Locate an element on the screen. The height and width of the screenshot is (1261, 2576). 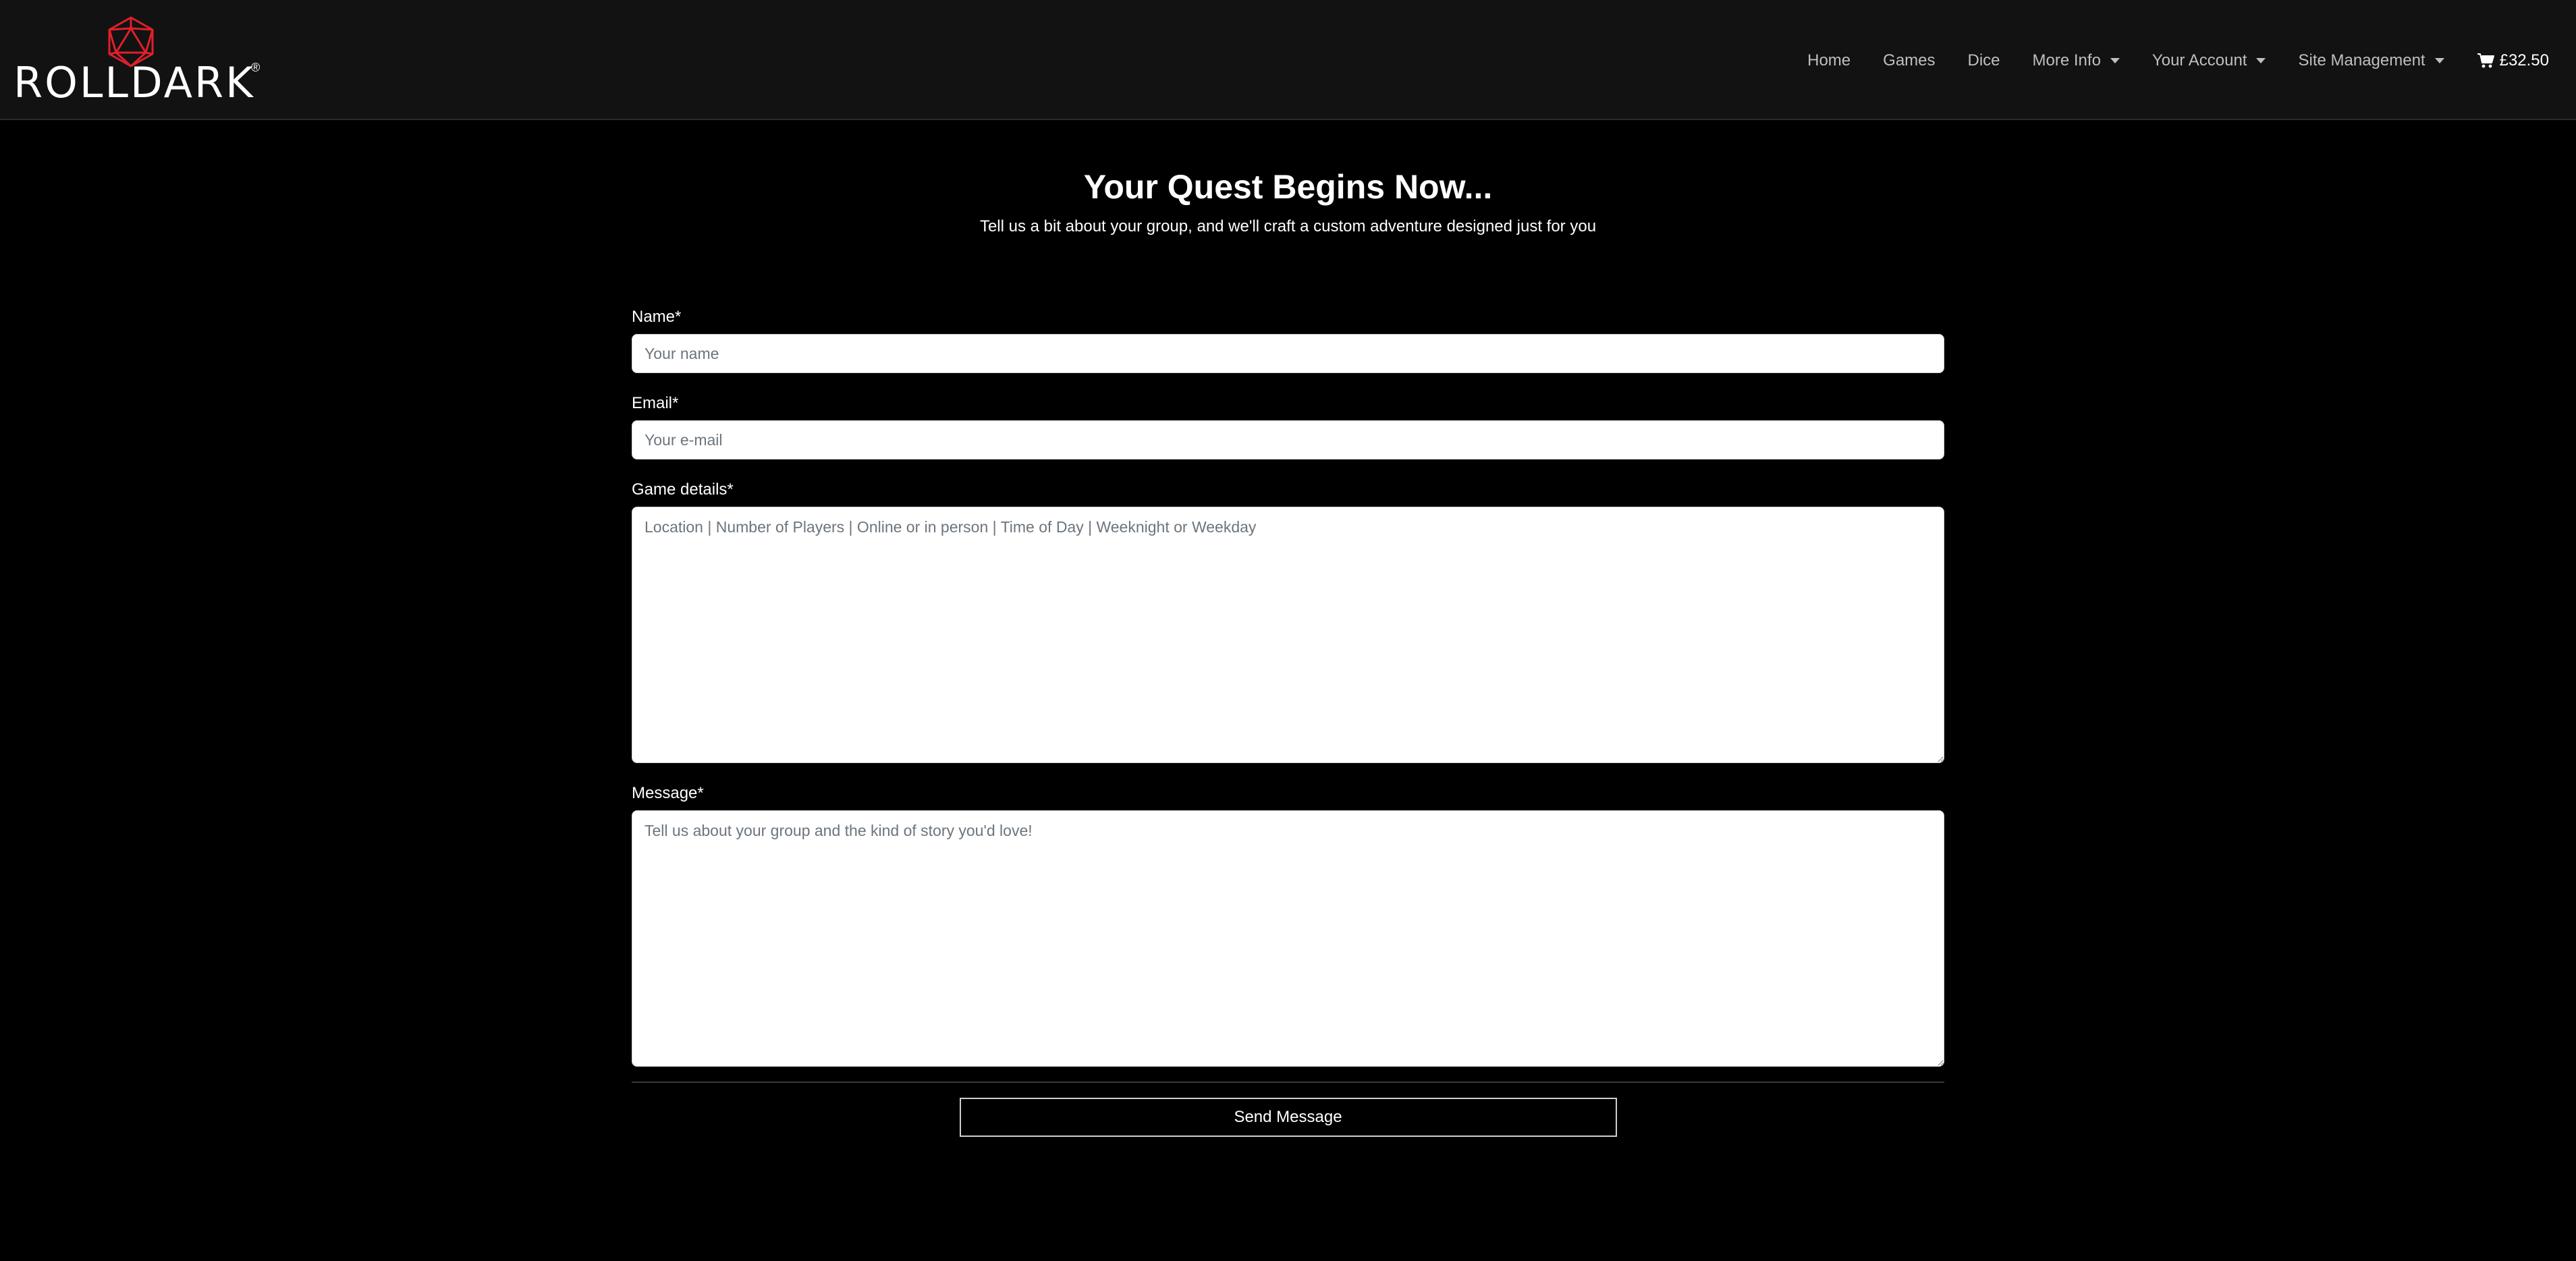
brand-name: ROLLDARK is located at coordinates (134, 82).